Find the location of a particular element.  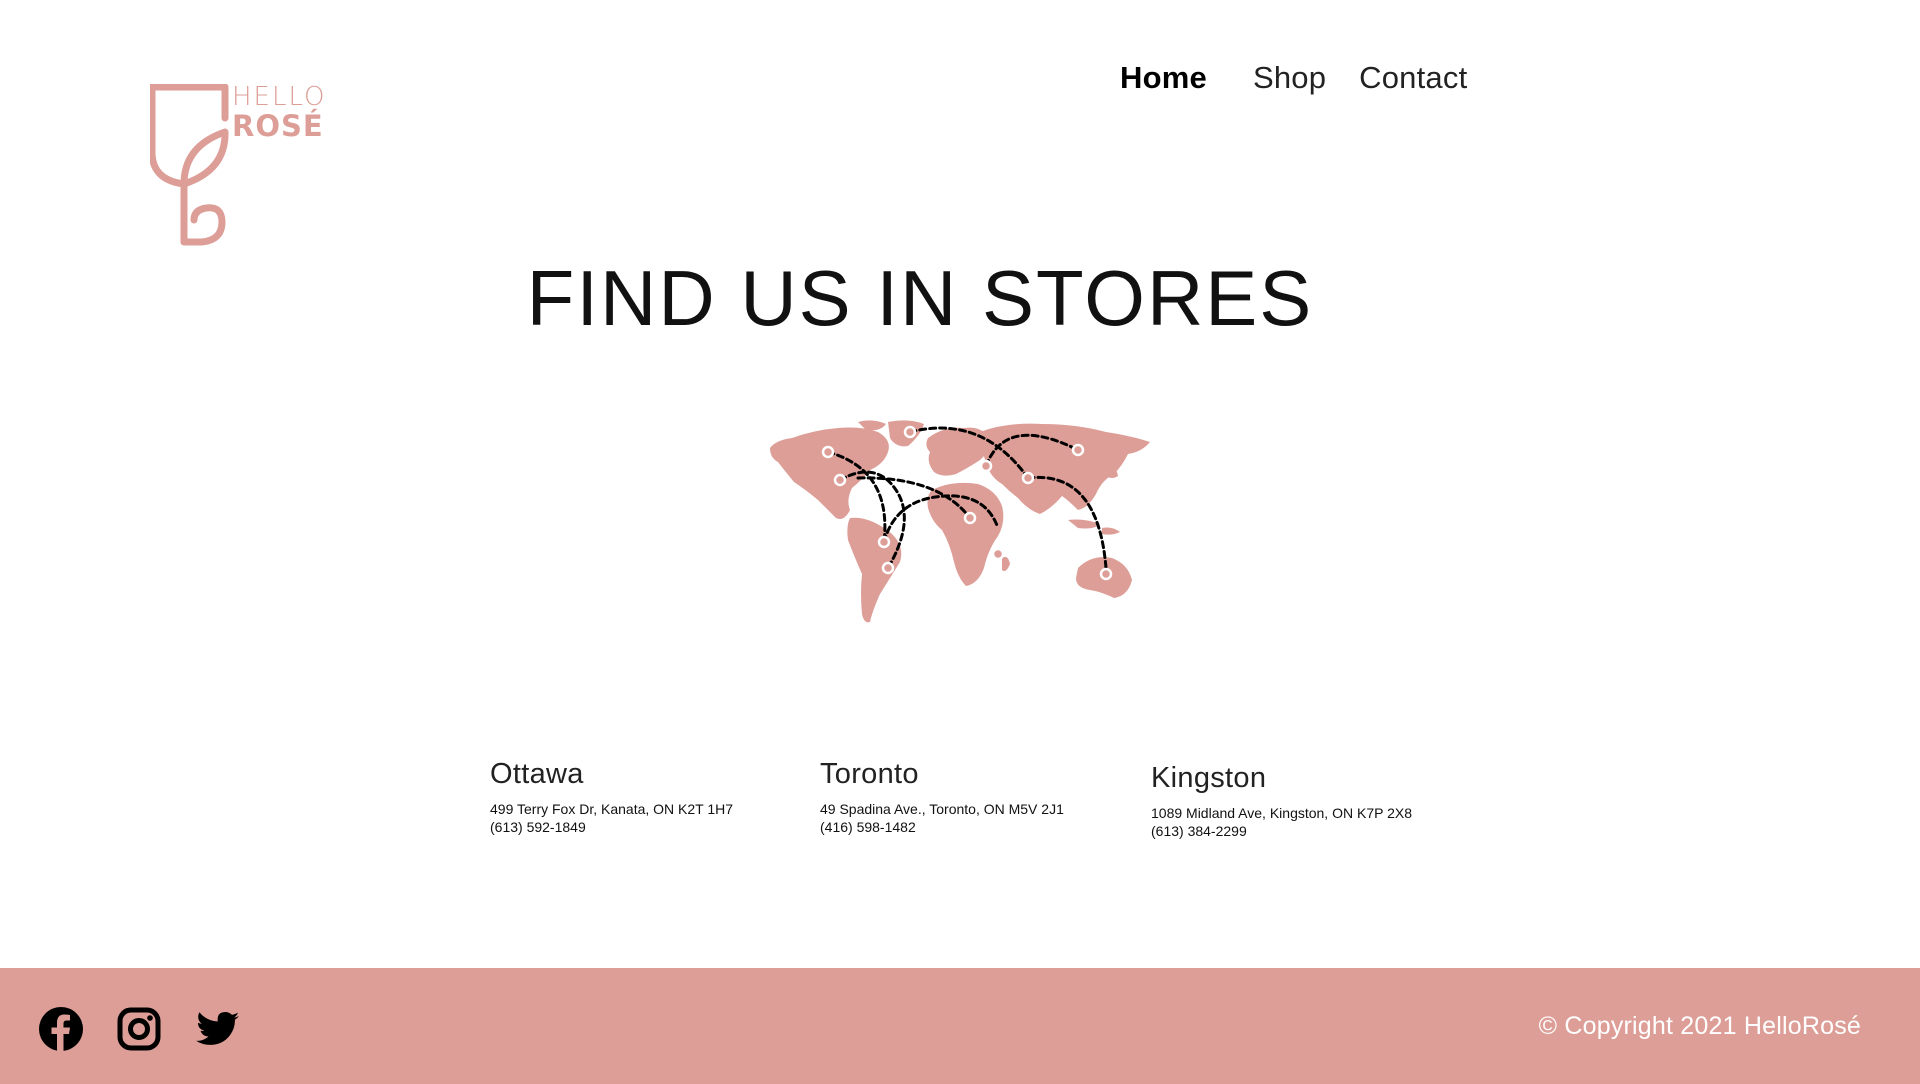

footer: © Copyright 2021 HelloRosé is located at coordinates (960, 1026).